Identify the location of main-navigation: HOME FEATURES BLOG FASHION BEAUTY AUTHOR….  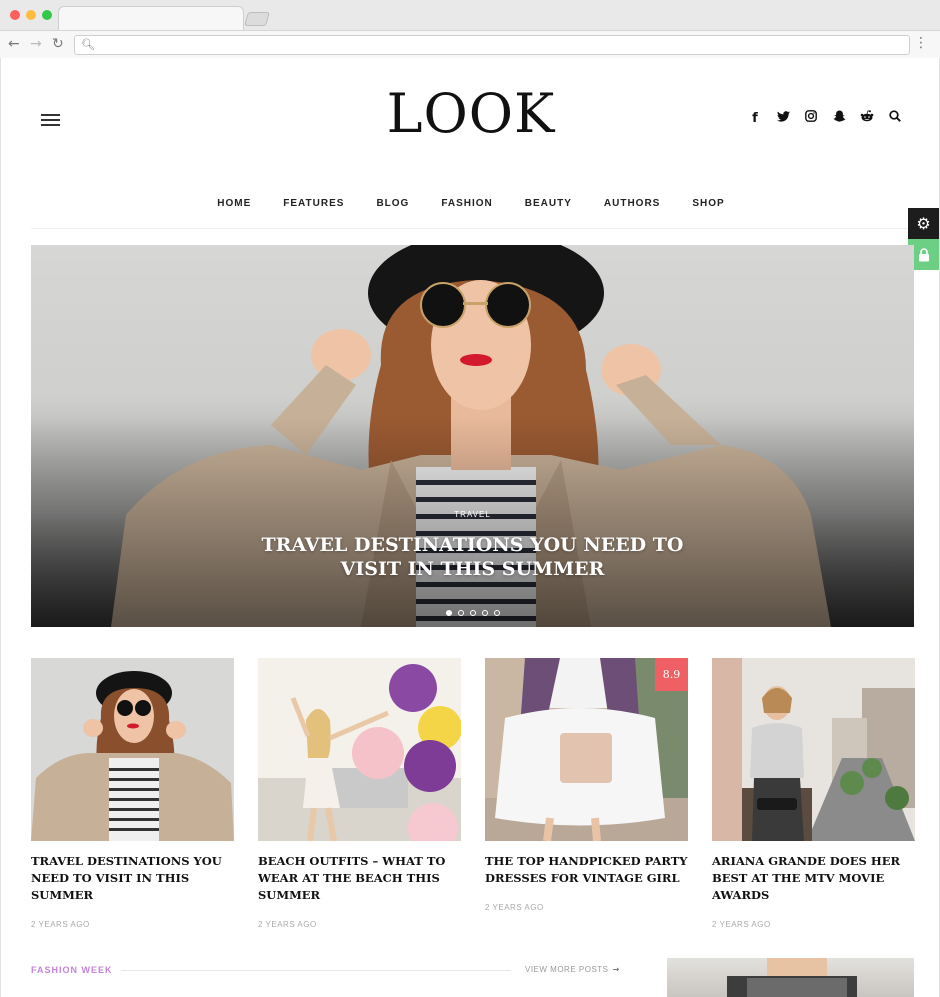
(470, 203).